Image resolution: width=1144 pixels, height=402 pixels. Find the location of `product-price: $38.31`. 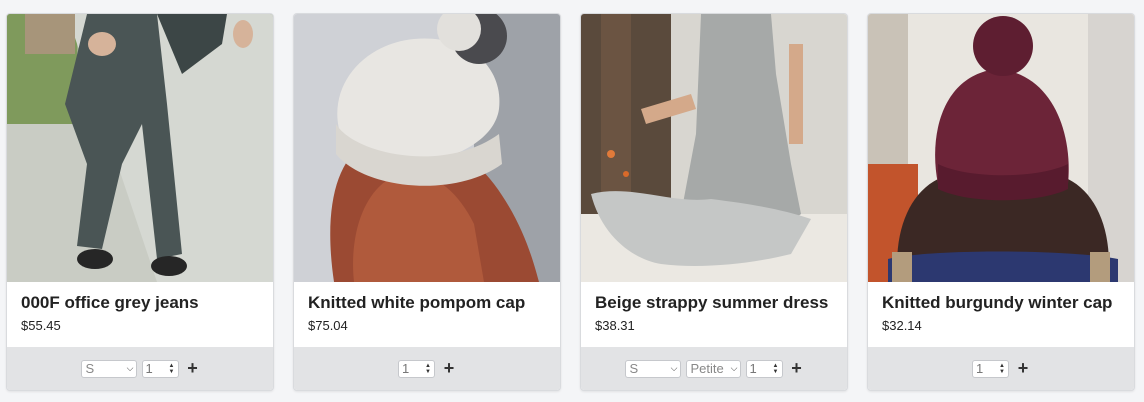

product-price: $38.31 is located at coordinates (615, 325).